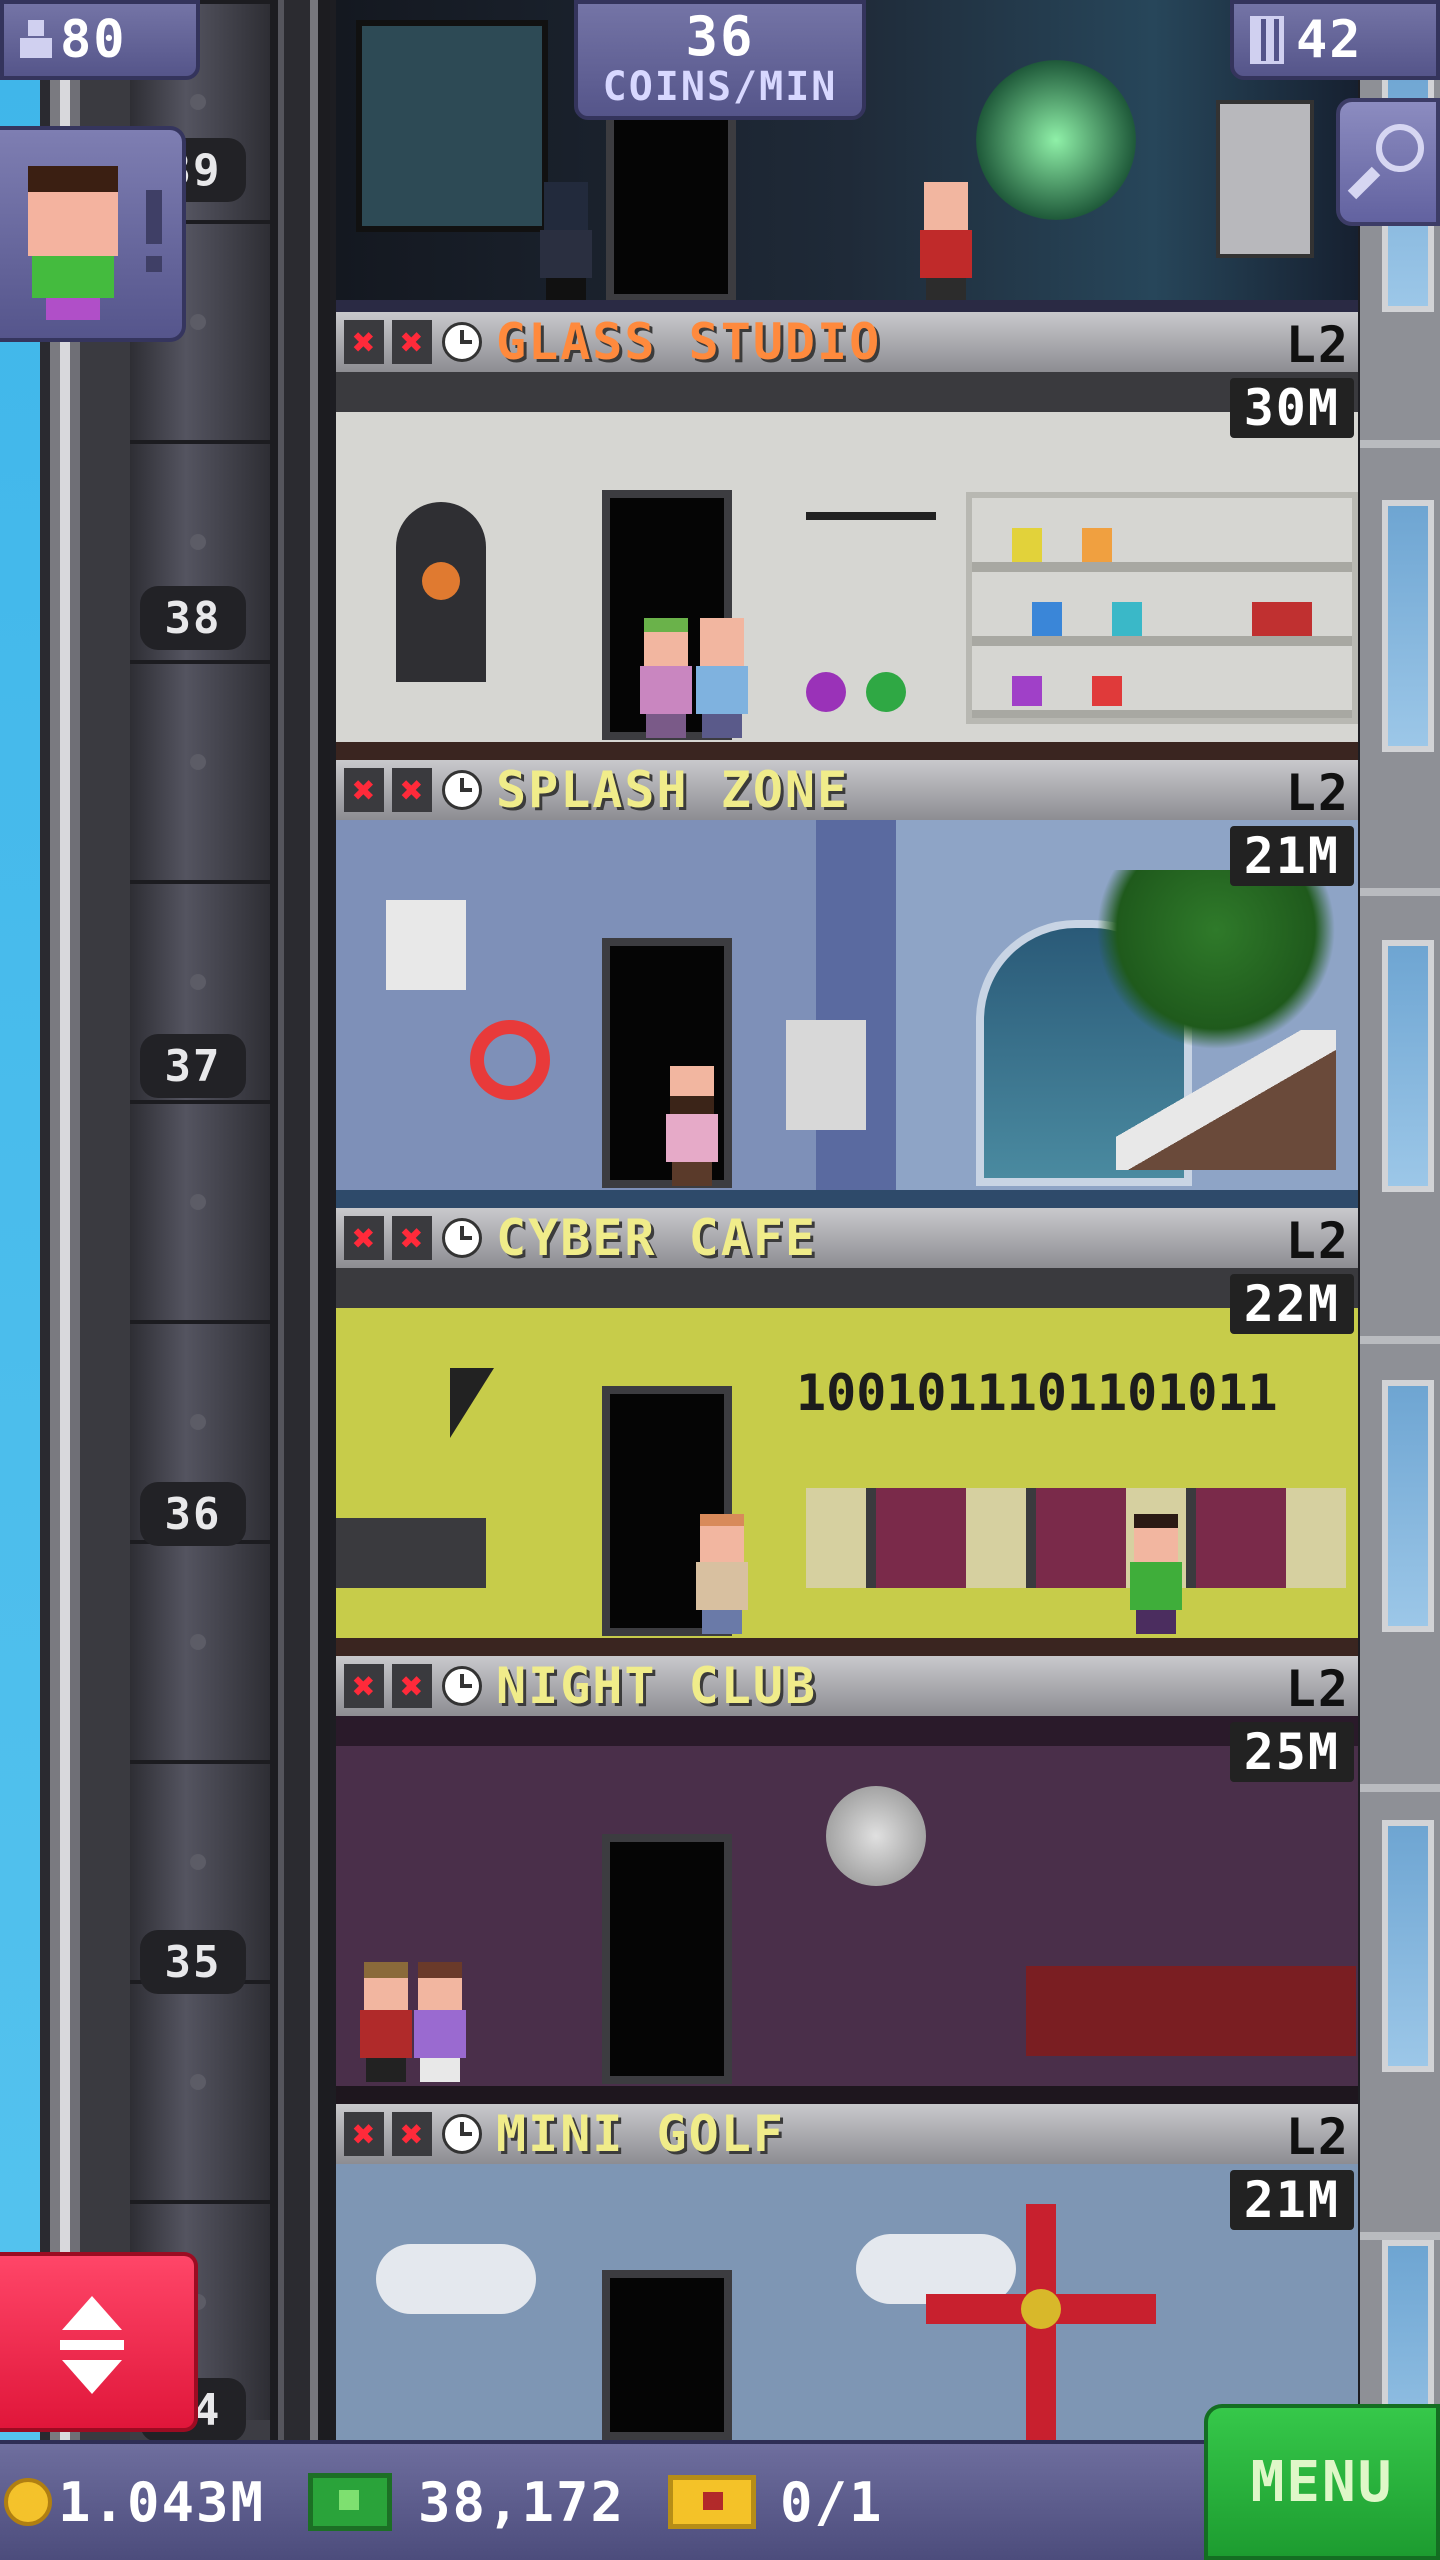  What do you see at coordinates (657, 1686) in the screenshot?
I see `floor-name: NIGHT CLUB` at bounding box center [657, 1686].